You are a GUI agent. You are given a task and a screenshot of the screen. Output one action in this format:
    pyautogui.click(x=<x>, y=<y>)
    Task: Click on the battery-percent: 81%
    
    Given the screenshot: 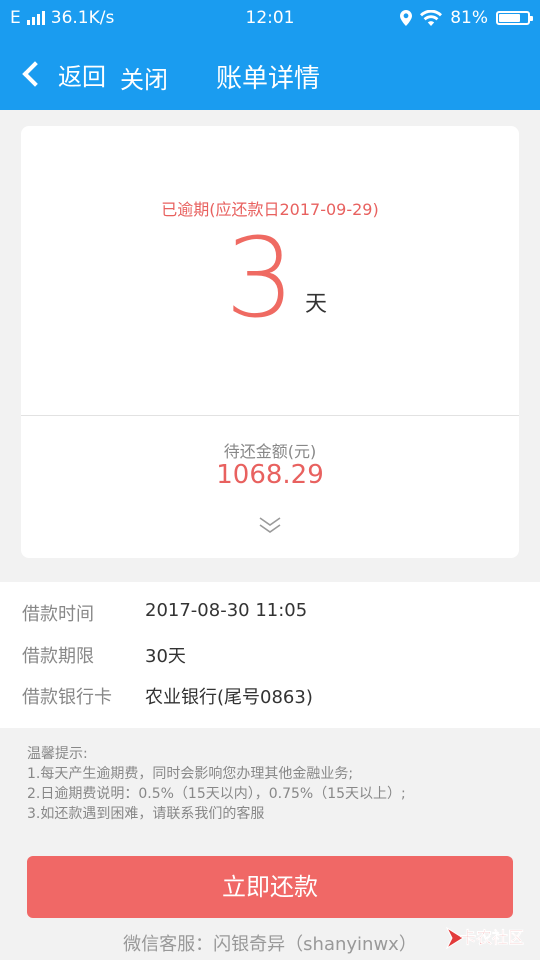 What is the action you would take?
    pyautogui.click(x=469, y=18)
    